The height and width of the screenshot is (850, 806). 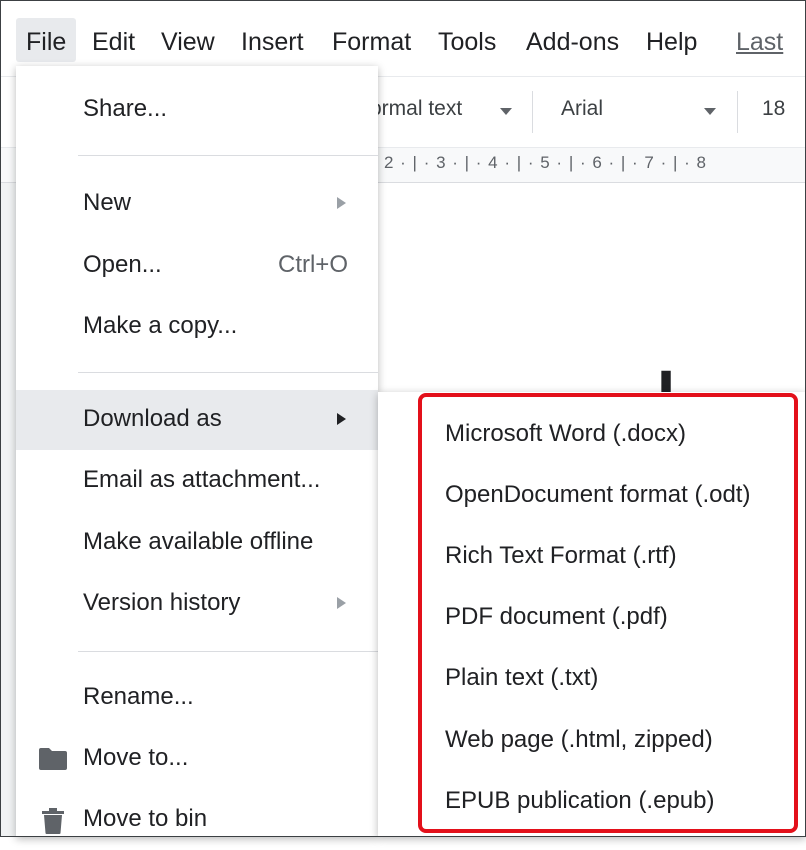 I want to click on menu-edit: Edit, so click(x=113, y=40).